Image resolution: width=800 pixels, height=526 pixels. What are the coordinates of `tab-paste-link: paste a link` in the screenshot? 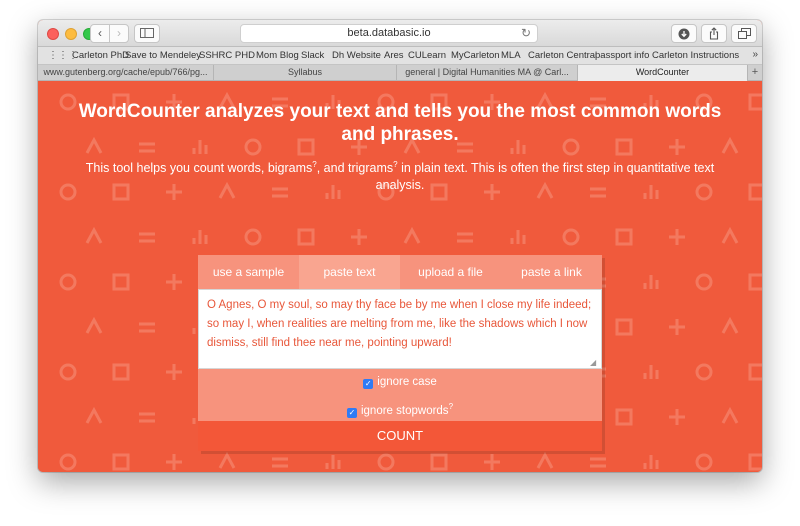 It's located at (551, 272).